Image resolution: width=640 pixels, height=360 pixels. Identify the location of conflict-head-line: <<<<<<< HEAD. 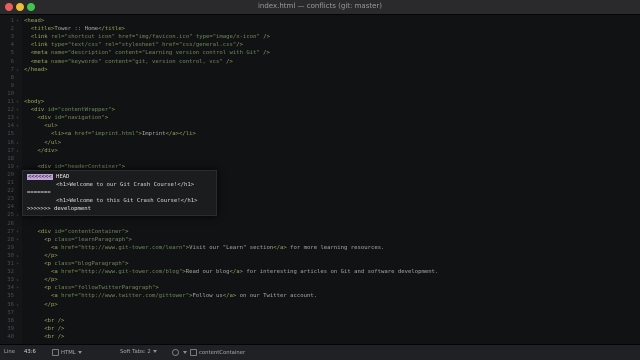
(48, 177).